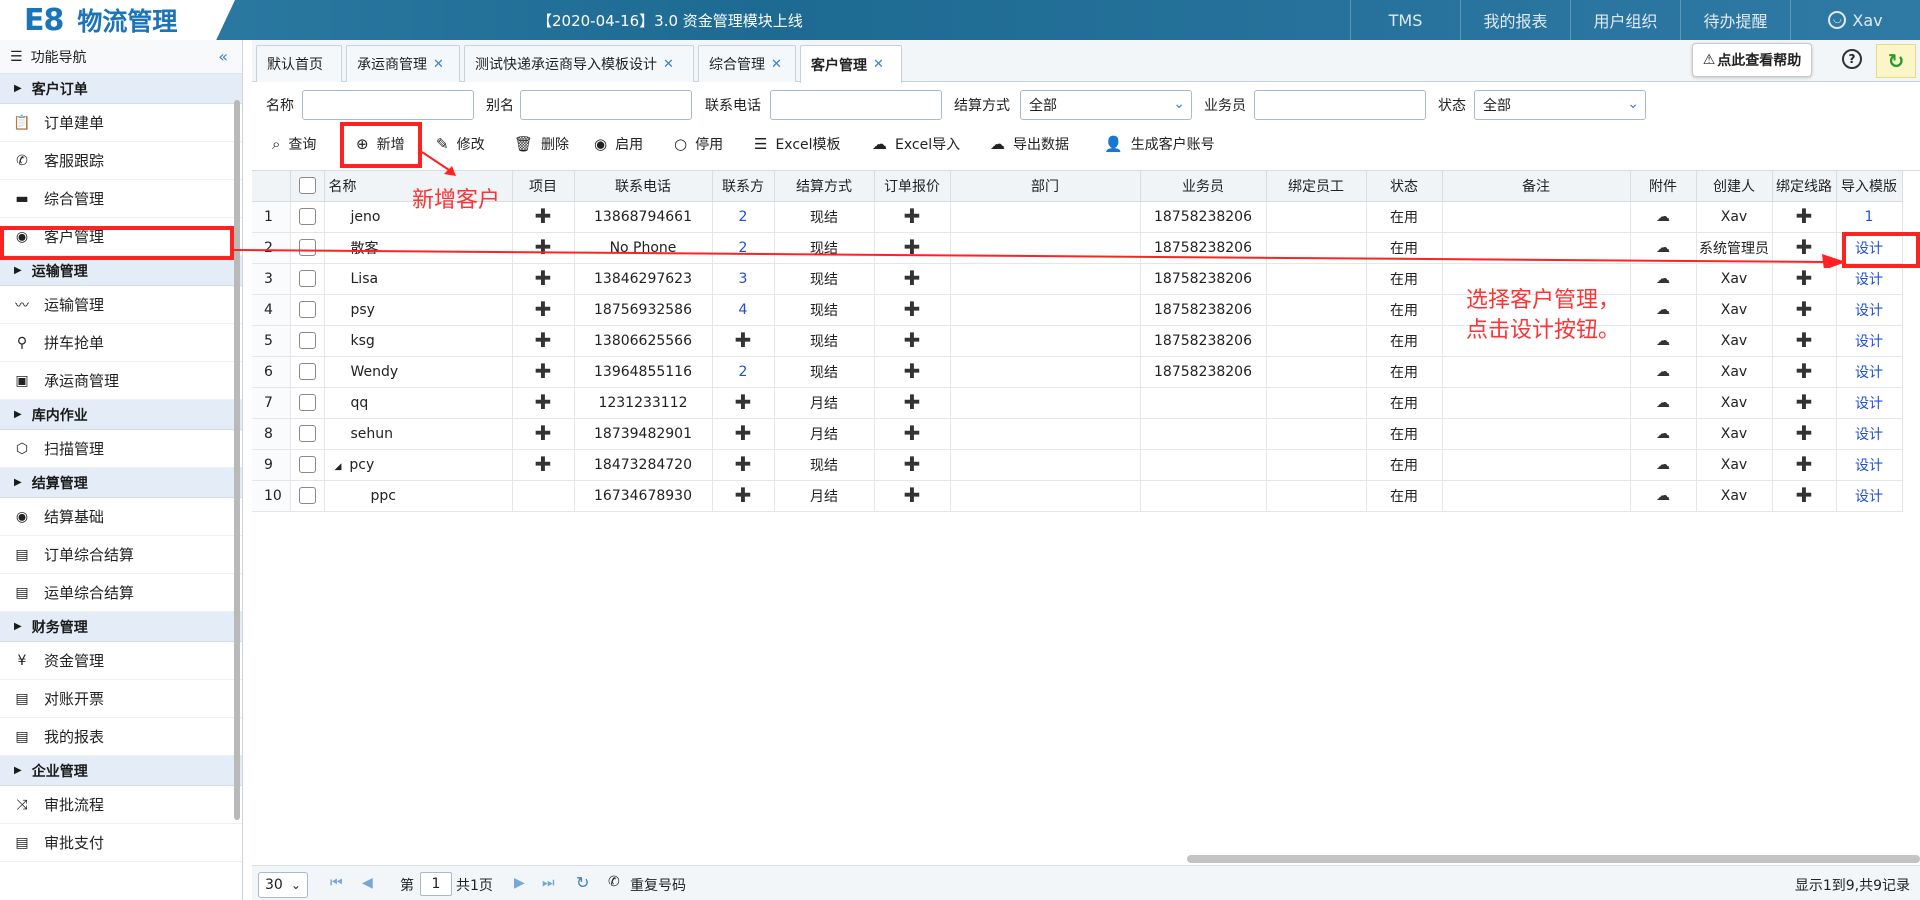 The image size is (1920, 900). Describe the element at coordinates (1077, 434) in the screenshot. I see `table-row: 8 sehun ✚ 18739482901 ✚ 月结 ✚ 在用 ☁ Xav ✚ 设计` at that location.